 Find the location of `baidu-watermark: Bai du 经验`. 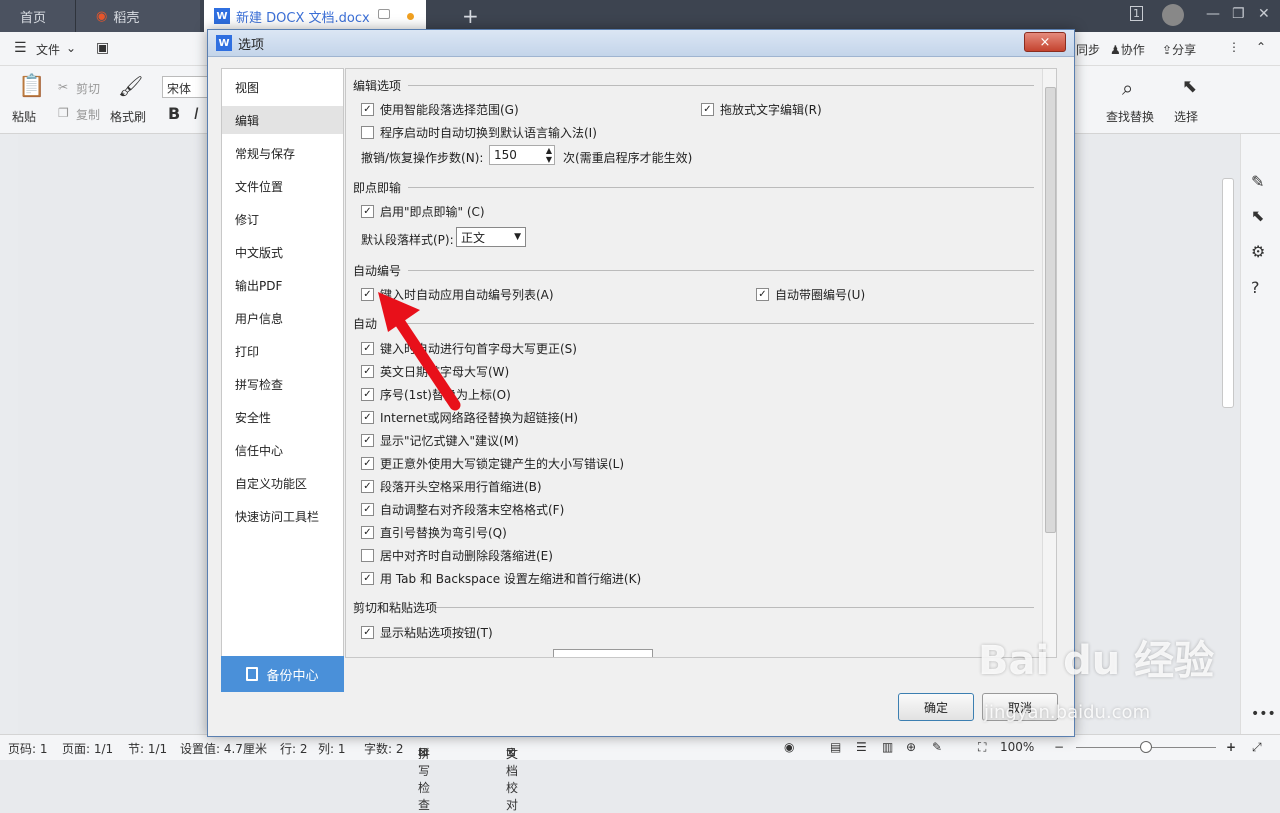

baidu-watermark: Bai du 经验 is located at coordinates (1096, 661).